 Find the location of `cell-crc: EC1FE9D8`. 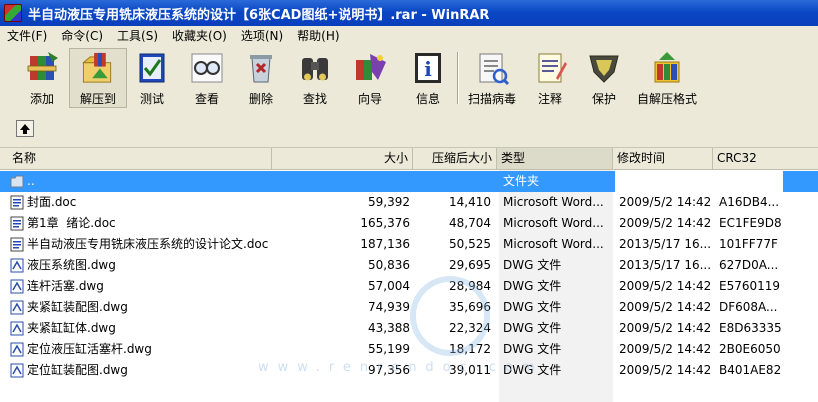

cell-crc: EC1FE9D8 is located at coordinates (750, 223).